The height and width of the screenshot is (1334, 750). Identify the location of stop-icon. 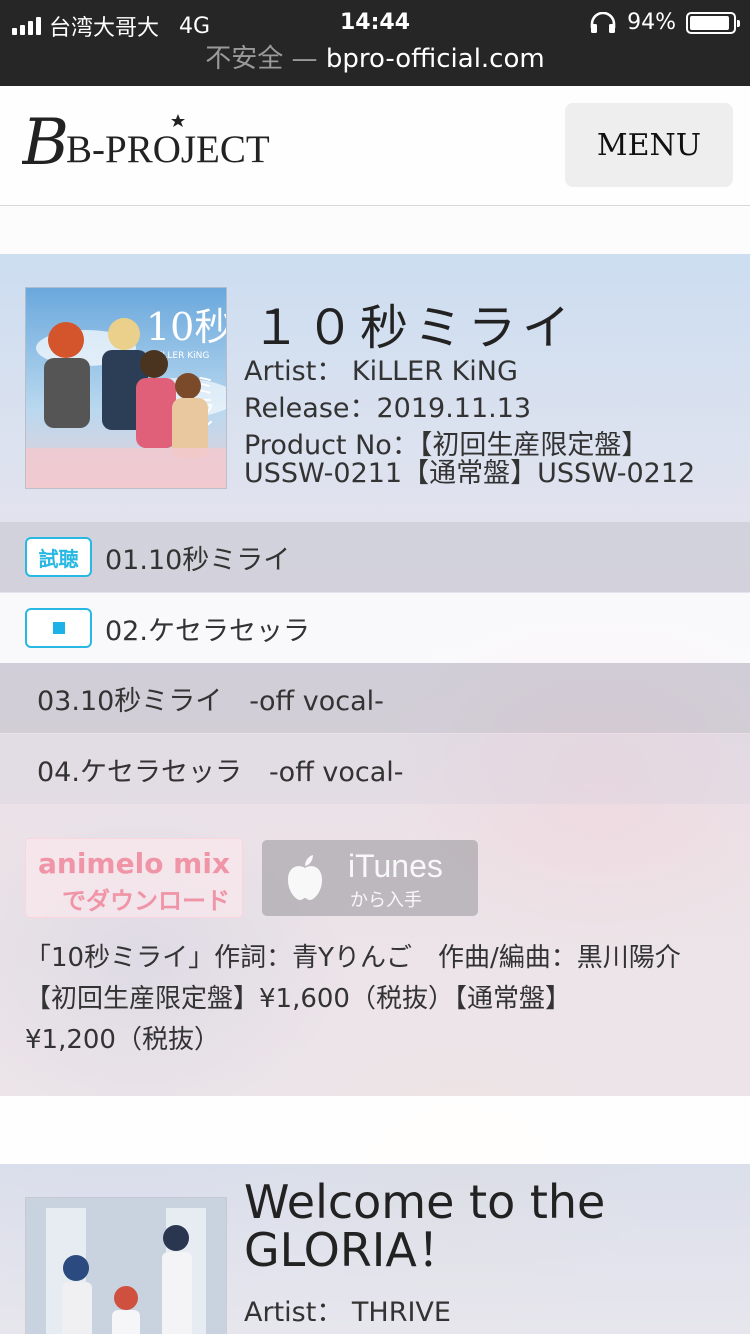
(58, 628).